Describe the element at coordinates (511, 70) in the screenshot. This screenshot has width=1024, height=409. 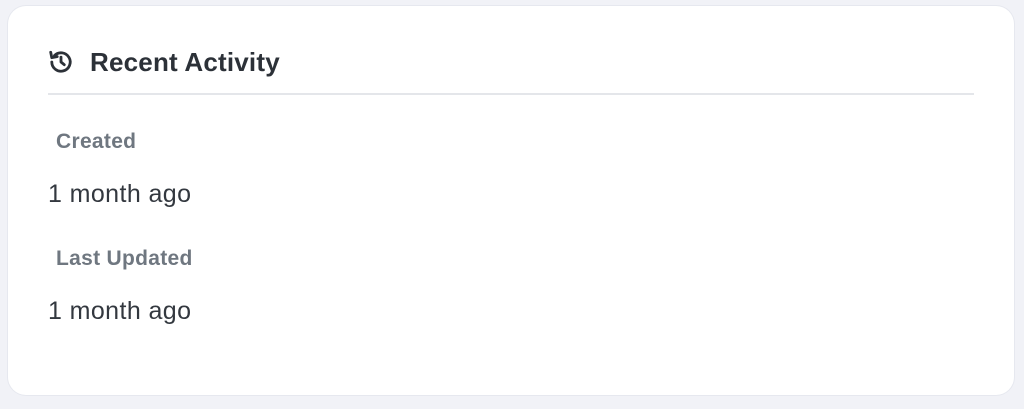
I see `card-header: Recent Activity` at that location.